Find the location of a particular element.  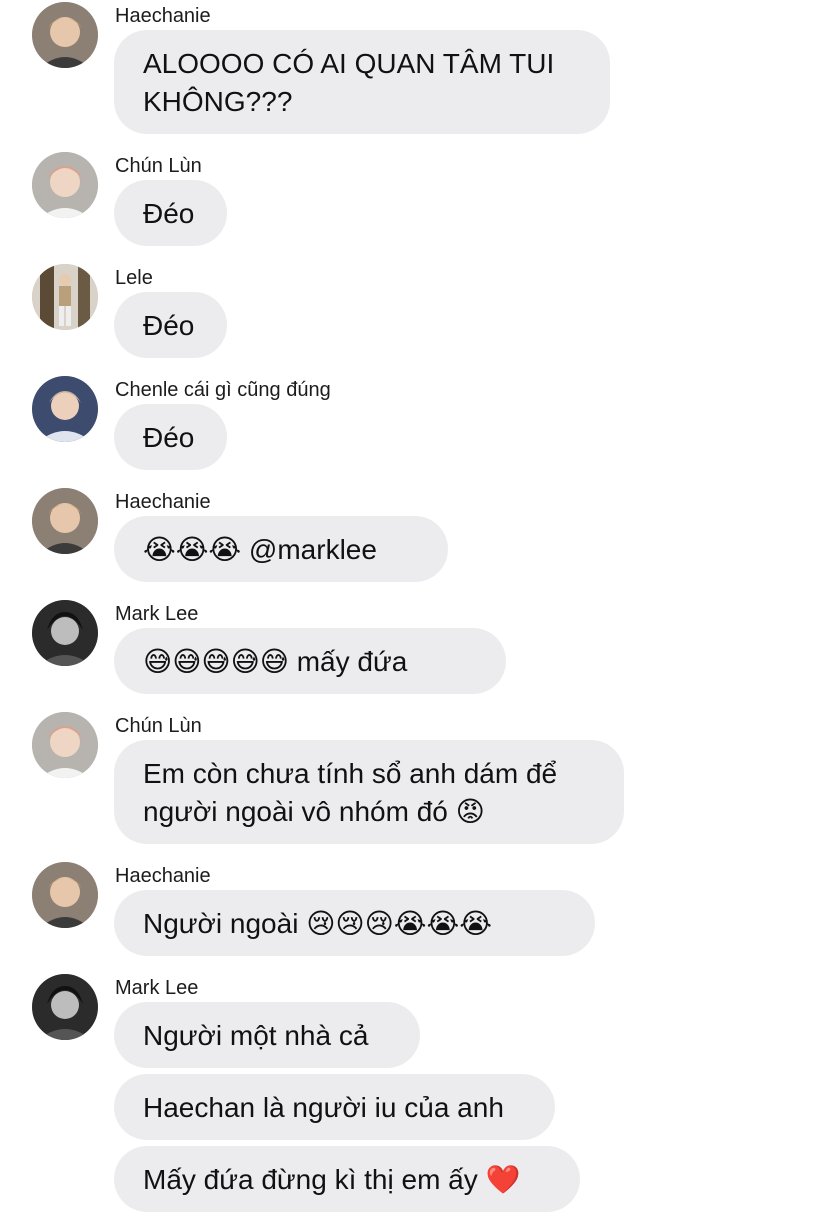

message-bubble: Haechan là người iu của anh is located at coordinates (334, 1107).